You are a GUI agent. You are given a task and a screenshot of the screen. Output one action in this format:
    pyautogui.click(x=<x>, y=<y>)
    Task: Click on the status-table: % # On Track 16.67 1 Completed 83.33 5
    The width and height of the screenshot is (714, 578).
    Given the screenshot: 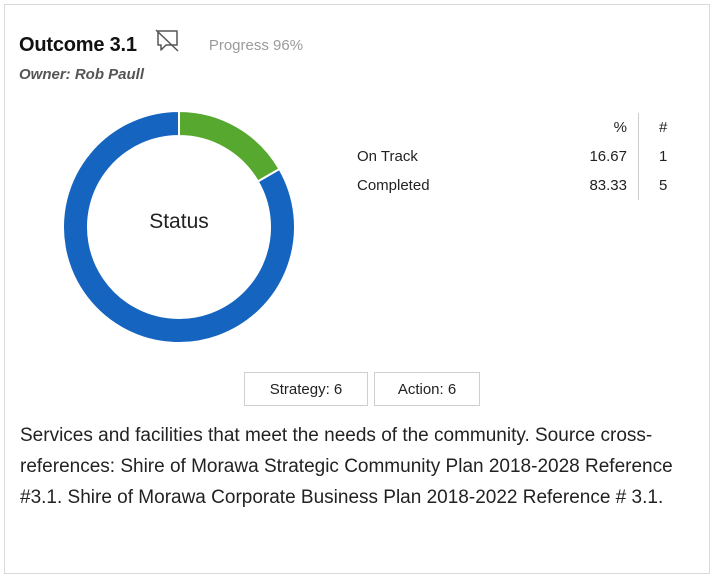 What is the action you would take?
    pyautogui.click(x=526, y=156)
    